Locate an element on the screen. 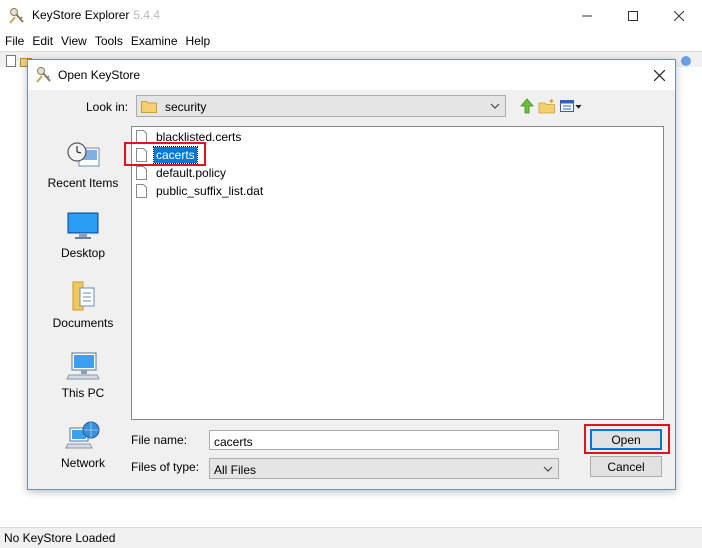 This screenshot has height=548, width=702. view-menu-icon is located at coordinates (571, 106).